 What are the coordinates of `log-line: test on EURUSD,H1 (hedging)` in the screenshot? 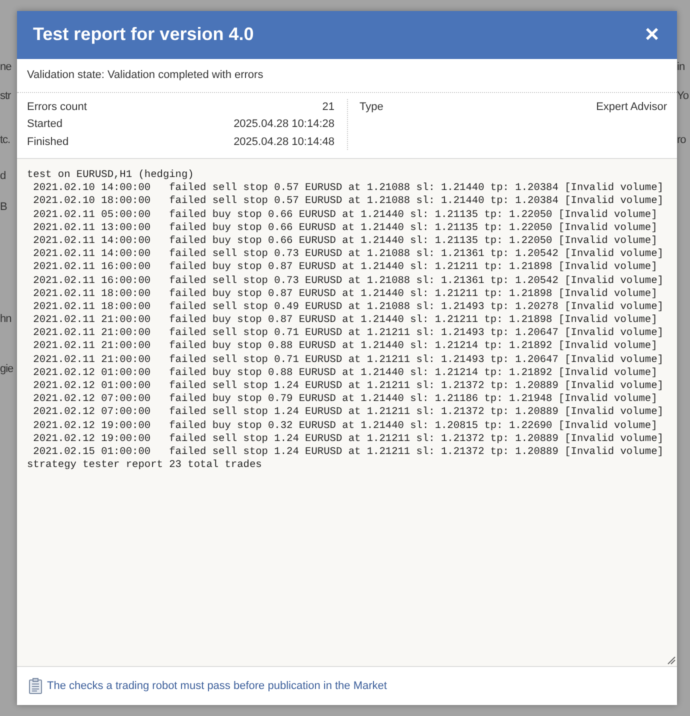 It's located at (111, 175).